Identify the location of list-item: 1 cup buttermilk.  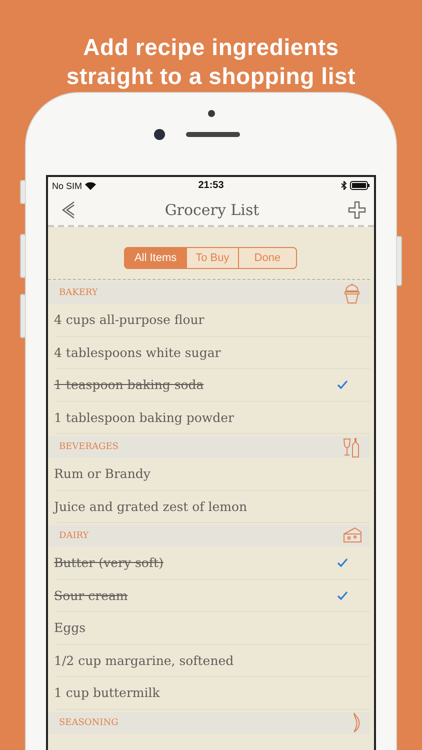
(107, 692).